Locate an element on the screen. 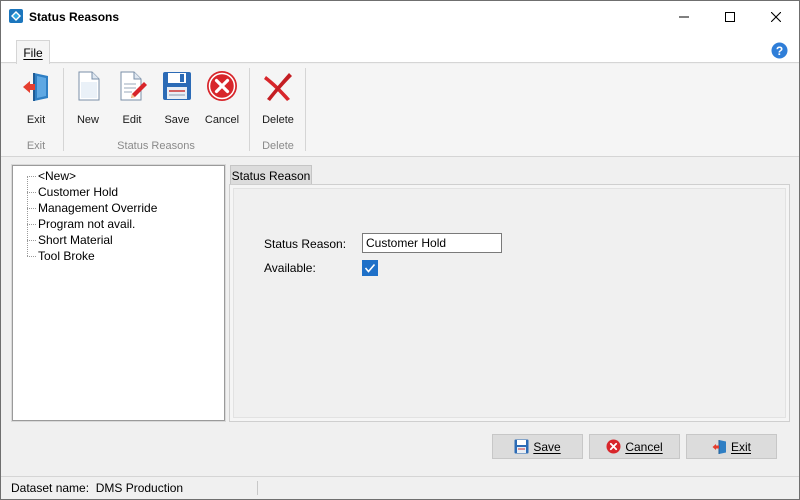 The image size is (800, 500). exit-ribbon-button: Exit is located at coordinates (36, 99).